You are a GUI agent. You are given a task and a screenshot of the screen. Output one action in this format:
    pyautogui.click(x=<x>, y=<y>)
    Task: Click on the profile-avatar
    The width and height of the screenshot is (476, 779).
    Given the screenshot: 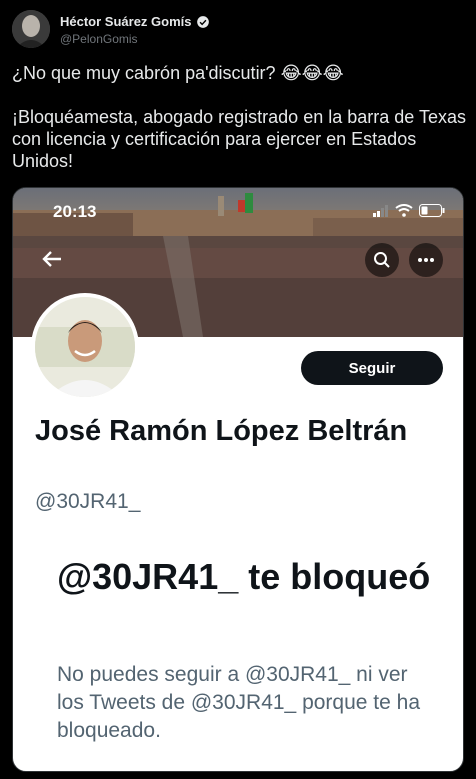 What is the action you would take?
    pyautogui.click(x=85, y=347)
    